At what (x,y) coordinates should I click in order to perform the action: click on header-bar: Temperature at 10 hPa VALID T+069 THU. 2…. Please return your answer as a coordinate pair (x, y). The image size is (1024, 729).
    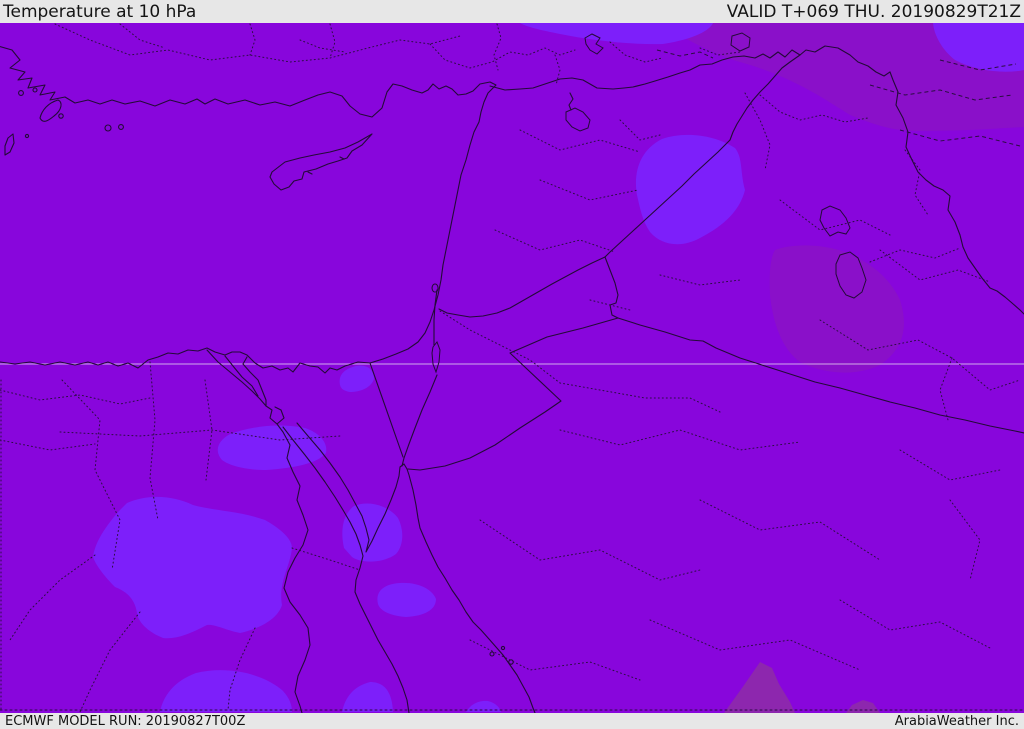
    Looking at the image, I should click on (512, 11).